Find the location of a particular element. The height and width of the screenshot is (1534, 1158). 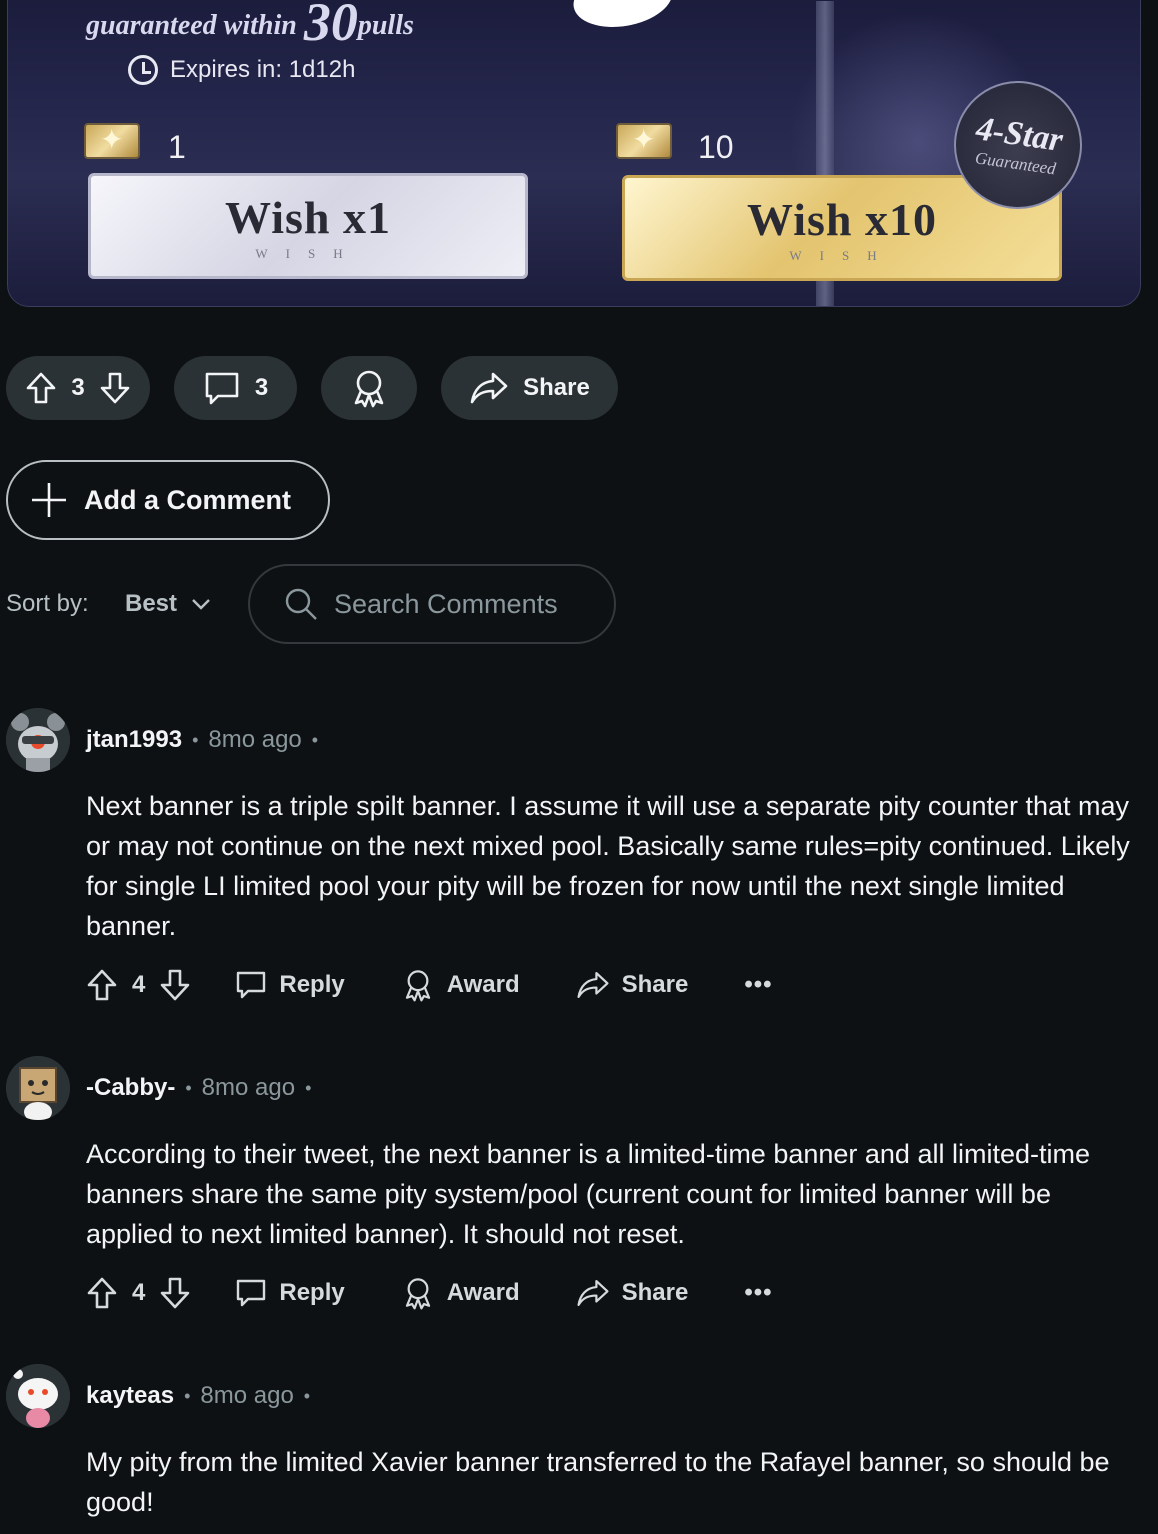

search-comments is located at coordinates (432, 604).